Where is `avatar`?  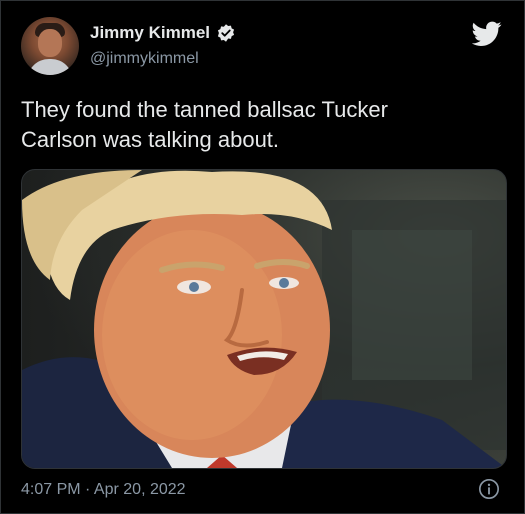 avatar is located at coordinates (50, 46).